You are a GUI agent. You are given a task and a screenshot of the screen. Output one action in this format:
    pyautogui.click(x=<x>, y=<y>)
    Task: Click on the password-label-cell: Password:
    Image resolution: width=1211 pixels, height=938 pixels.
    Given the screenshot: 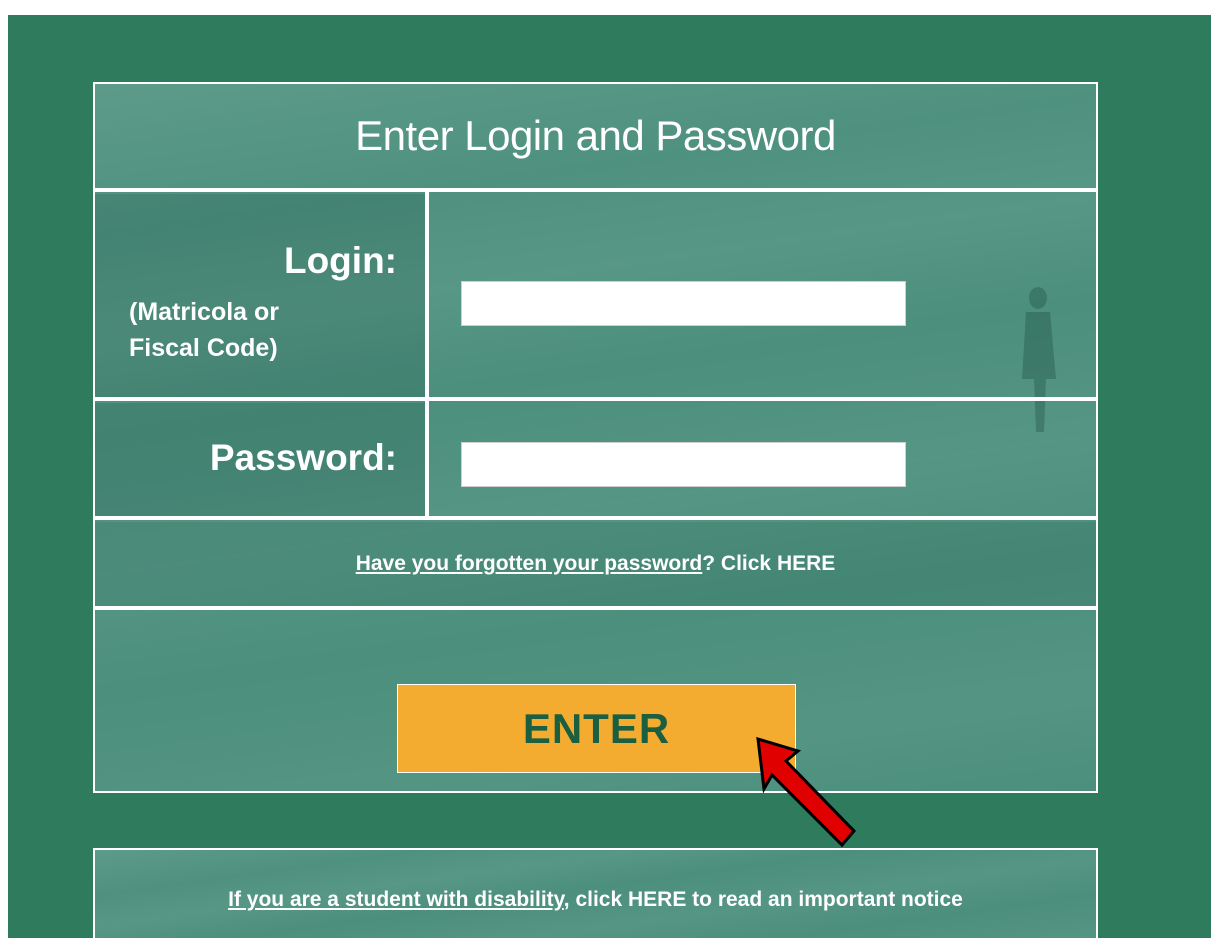 What is the action you would take?
    pyautogui.click(x=260, y=459)
    